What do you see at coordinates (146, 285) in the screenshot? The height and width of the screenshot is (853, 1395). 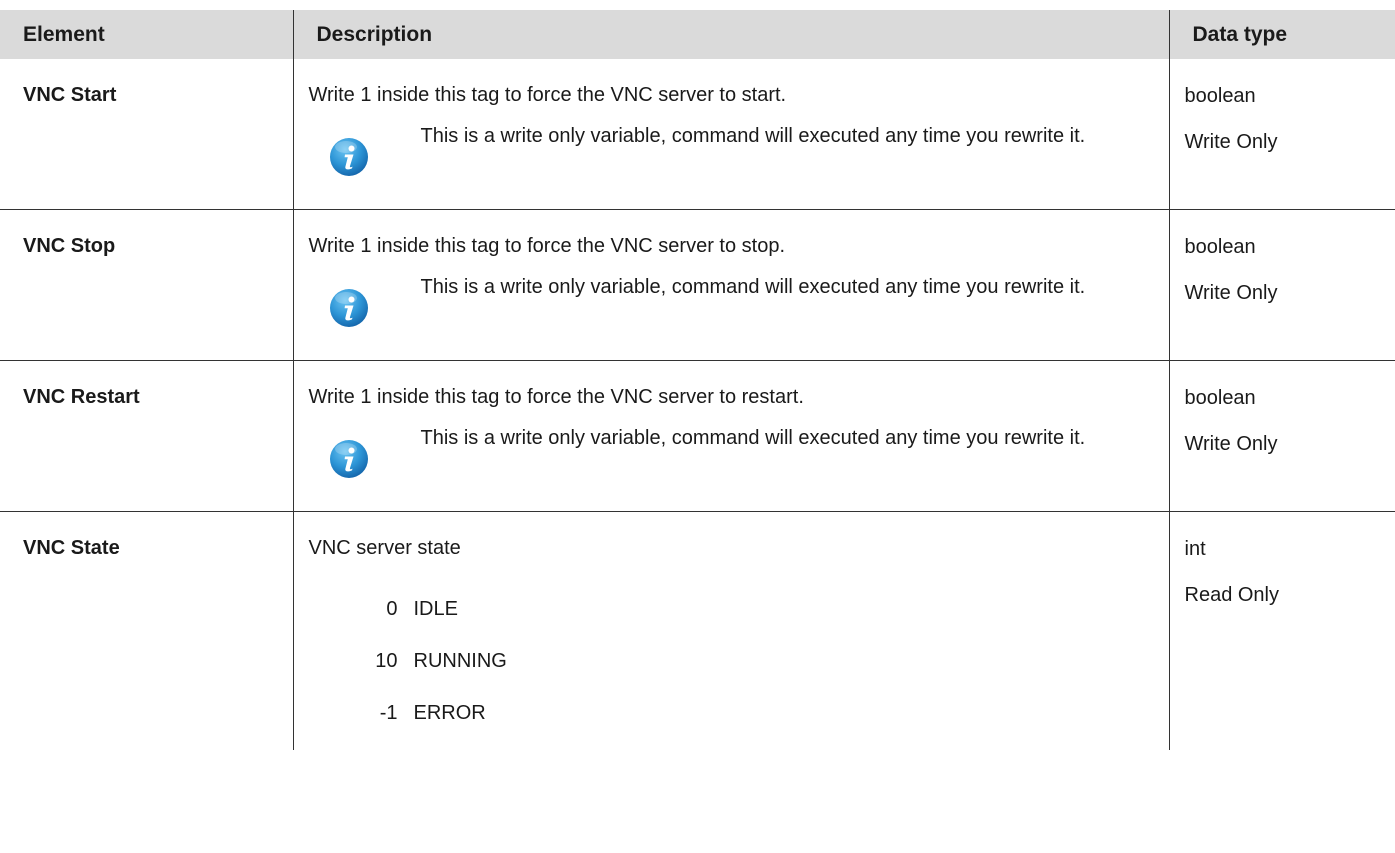 I see `element-name: VNC Stop` at bounding box center [146, 285].